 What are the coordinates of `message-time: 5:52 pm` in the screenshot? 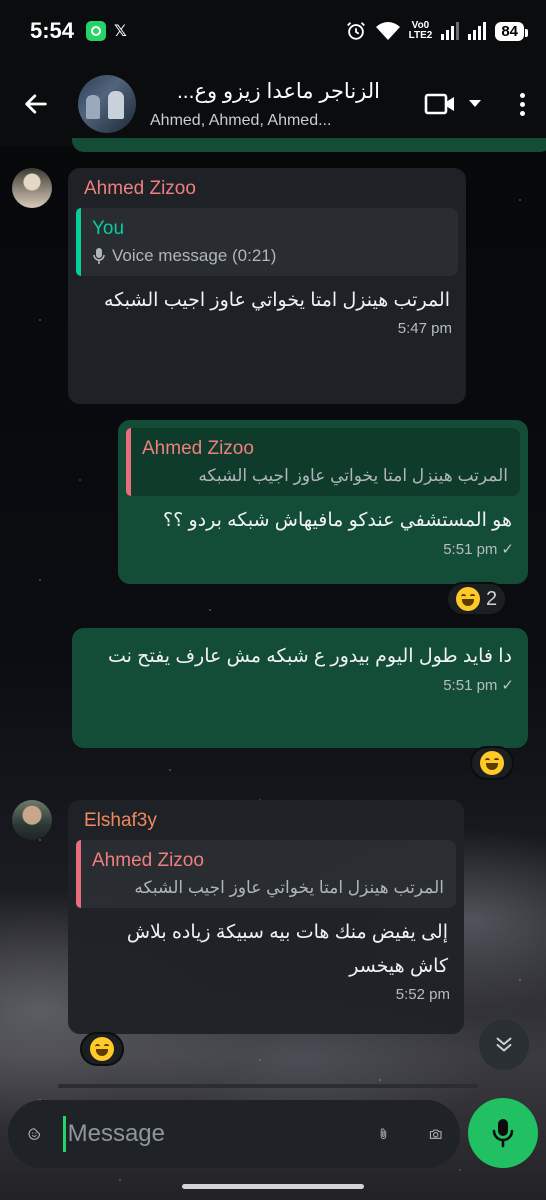 It's located at (422, 994).